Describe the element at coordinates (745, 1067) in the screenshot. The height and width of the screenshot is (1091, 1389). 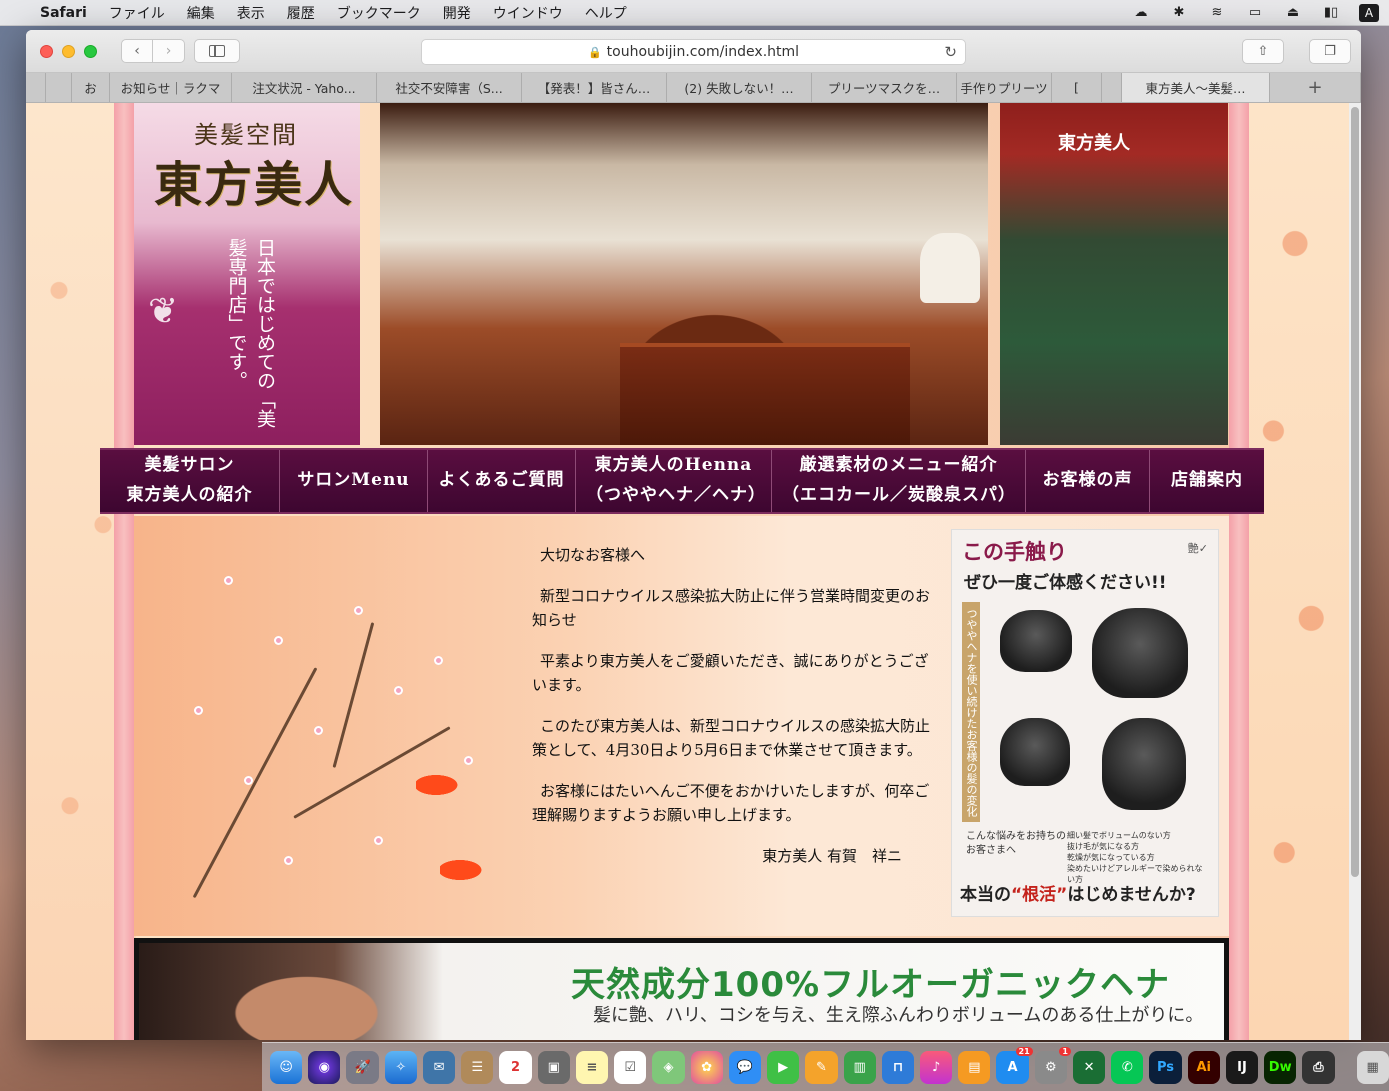
I see `messages-icon: 💬` at that location.